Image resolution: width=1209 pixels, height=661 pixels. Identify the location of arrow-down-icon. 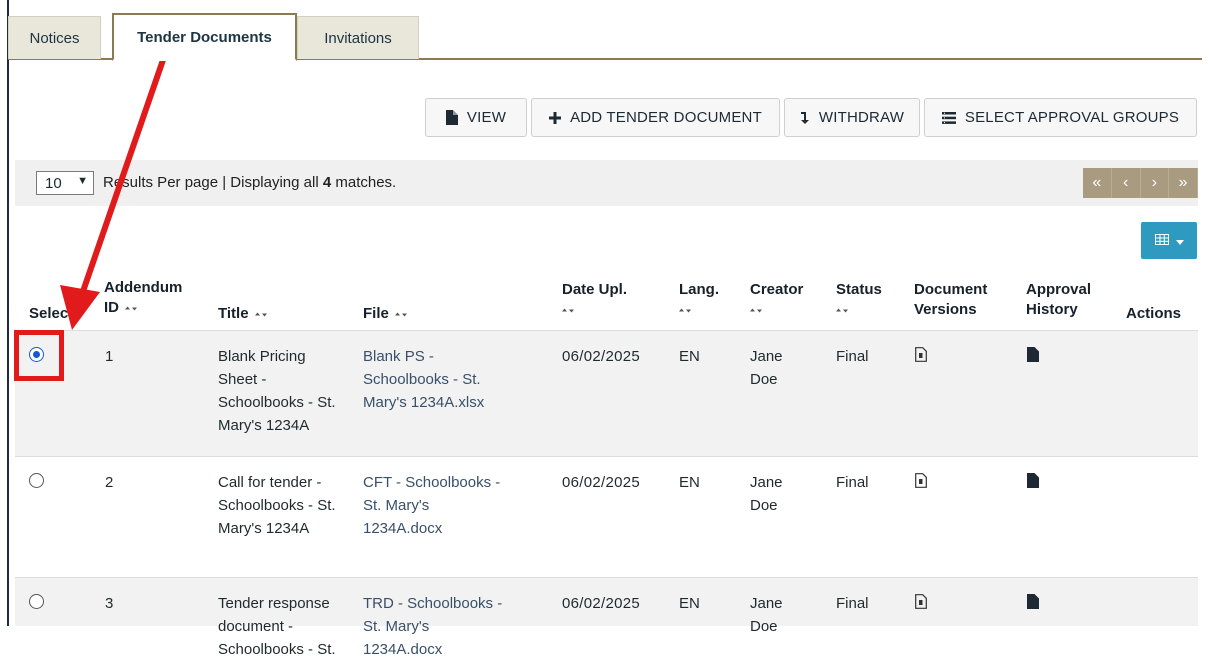
(805, 117).